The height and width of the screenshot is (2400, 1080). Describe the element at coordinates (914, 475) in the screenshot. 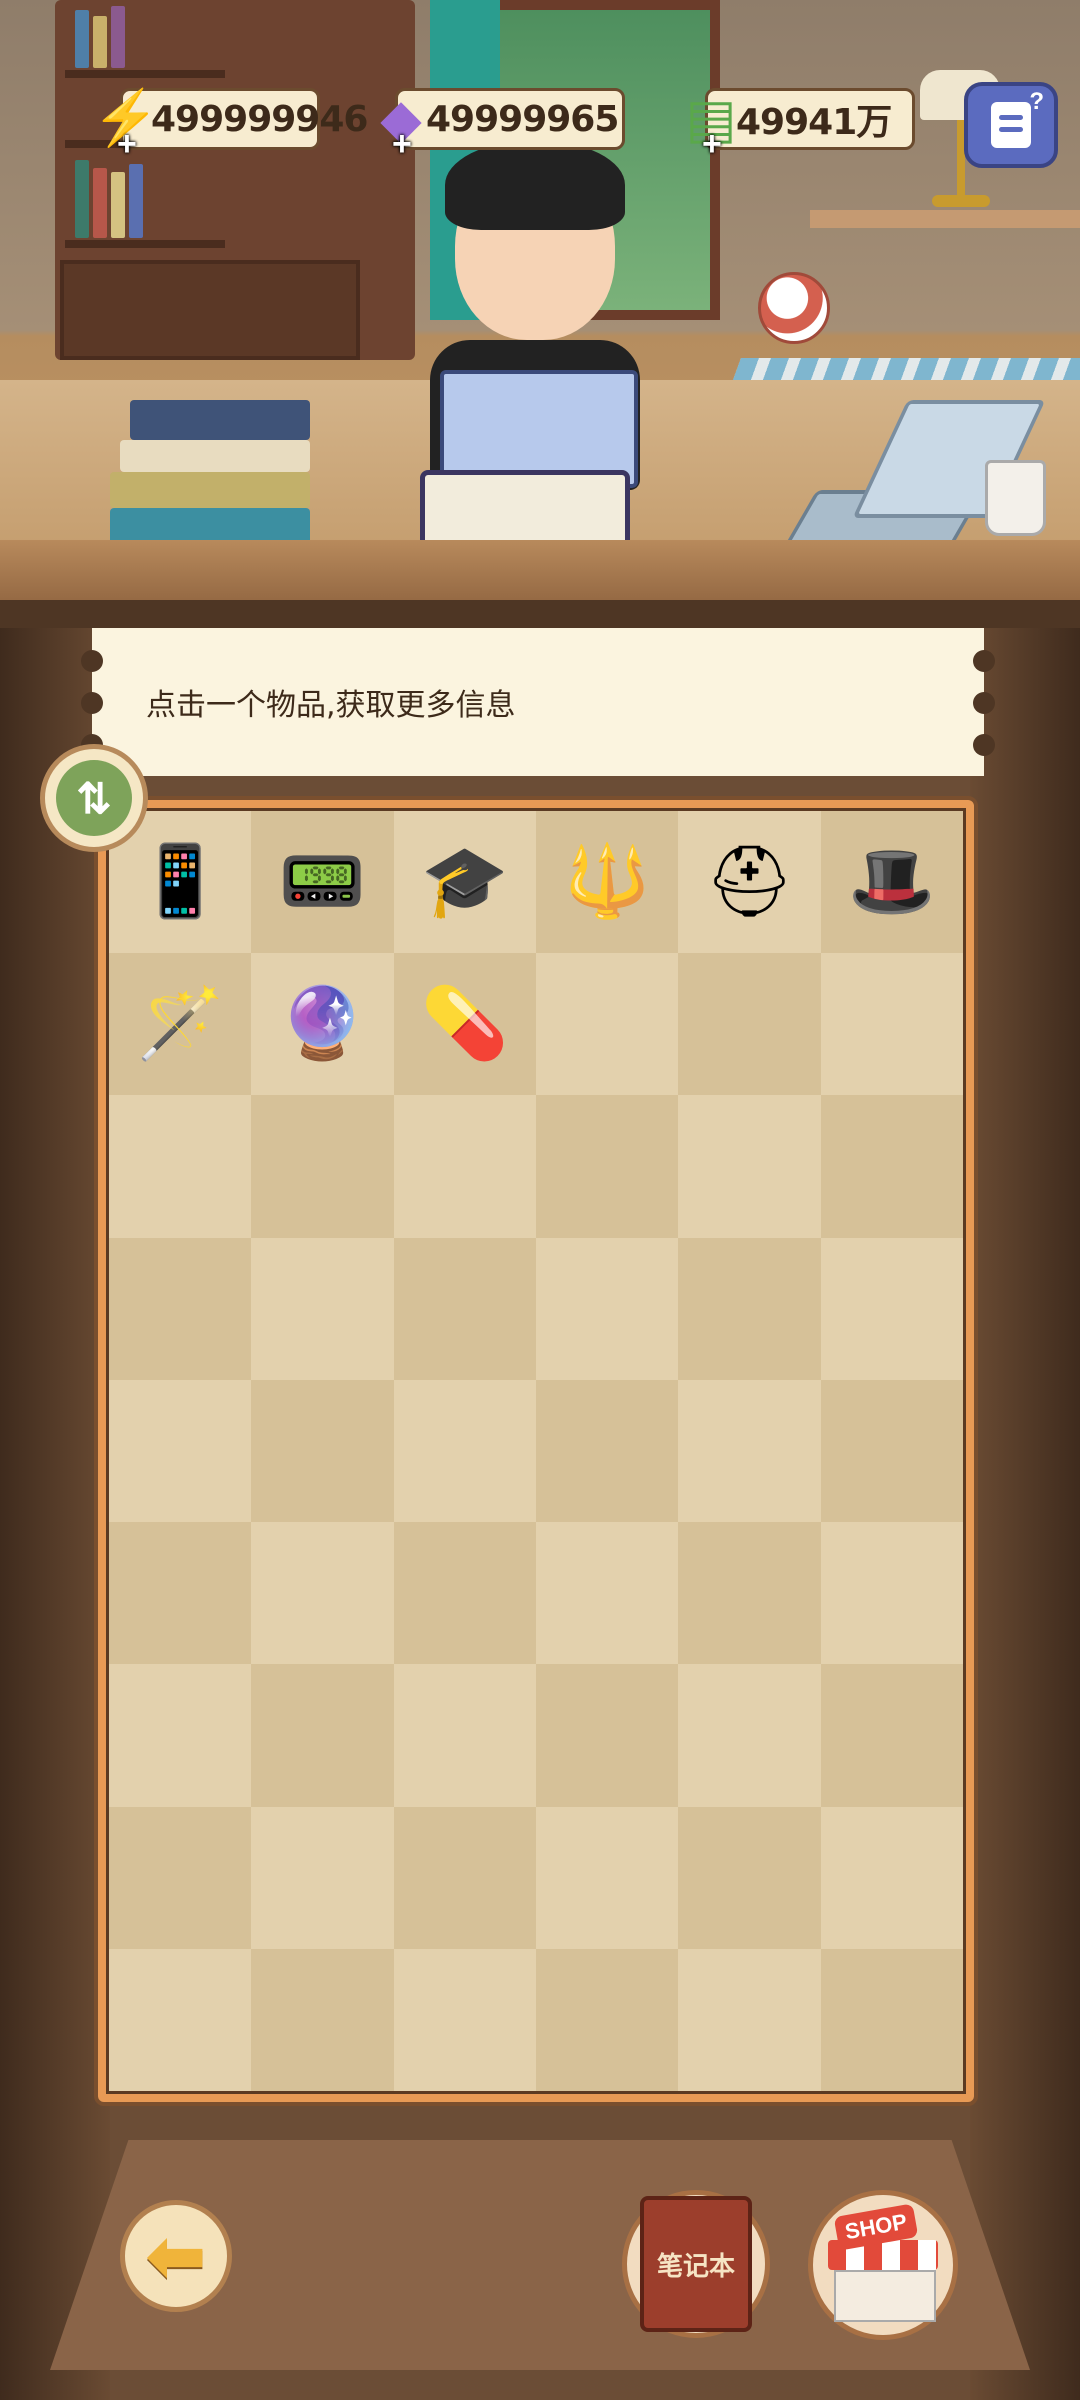

I see `laptop` at that location.